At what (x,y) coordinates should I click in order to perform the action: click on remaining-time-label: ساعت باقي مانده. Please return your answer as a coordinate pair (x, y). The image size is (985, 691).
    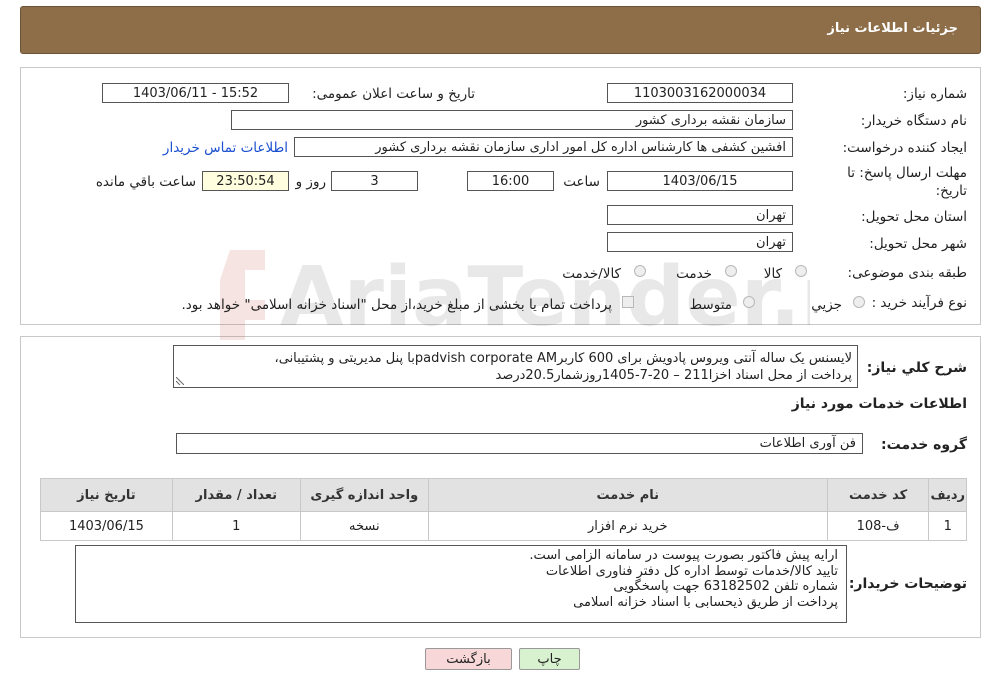
    Looking at the image, I should click on (145, 182).